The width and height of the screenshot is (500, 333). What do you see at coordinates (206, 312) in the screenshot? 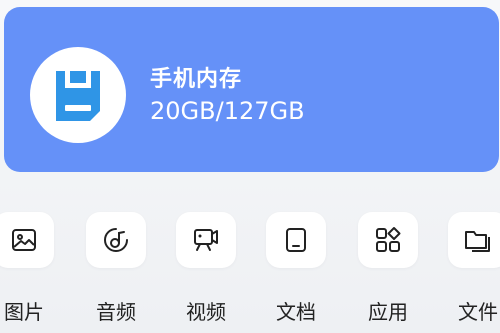
I see `category-video-label: 视频` at bounding box center [206, 312].